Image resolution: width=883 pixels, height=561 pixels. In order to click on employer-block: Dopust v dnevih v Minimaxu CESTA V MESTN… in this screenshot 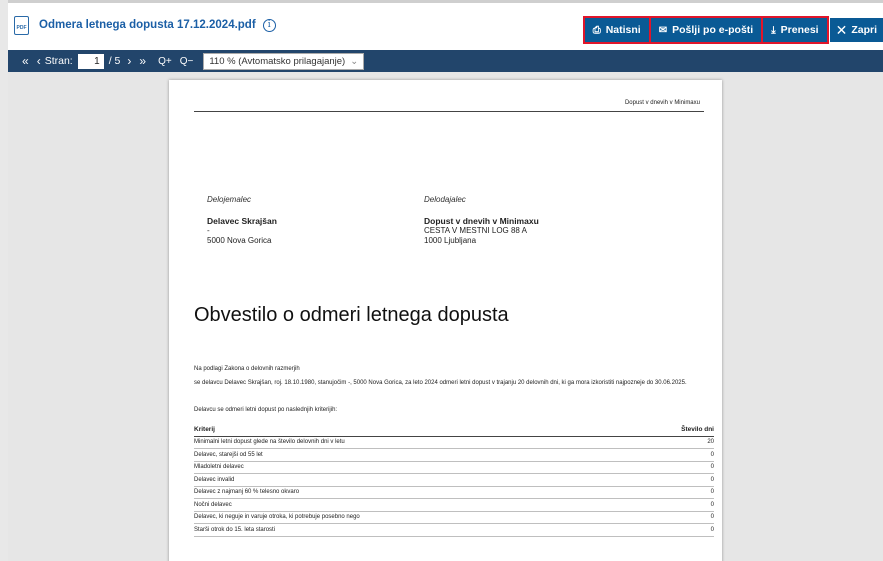, I will do `click(481, 231)`.